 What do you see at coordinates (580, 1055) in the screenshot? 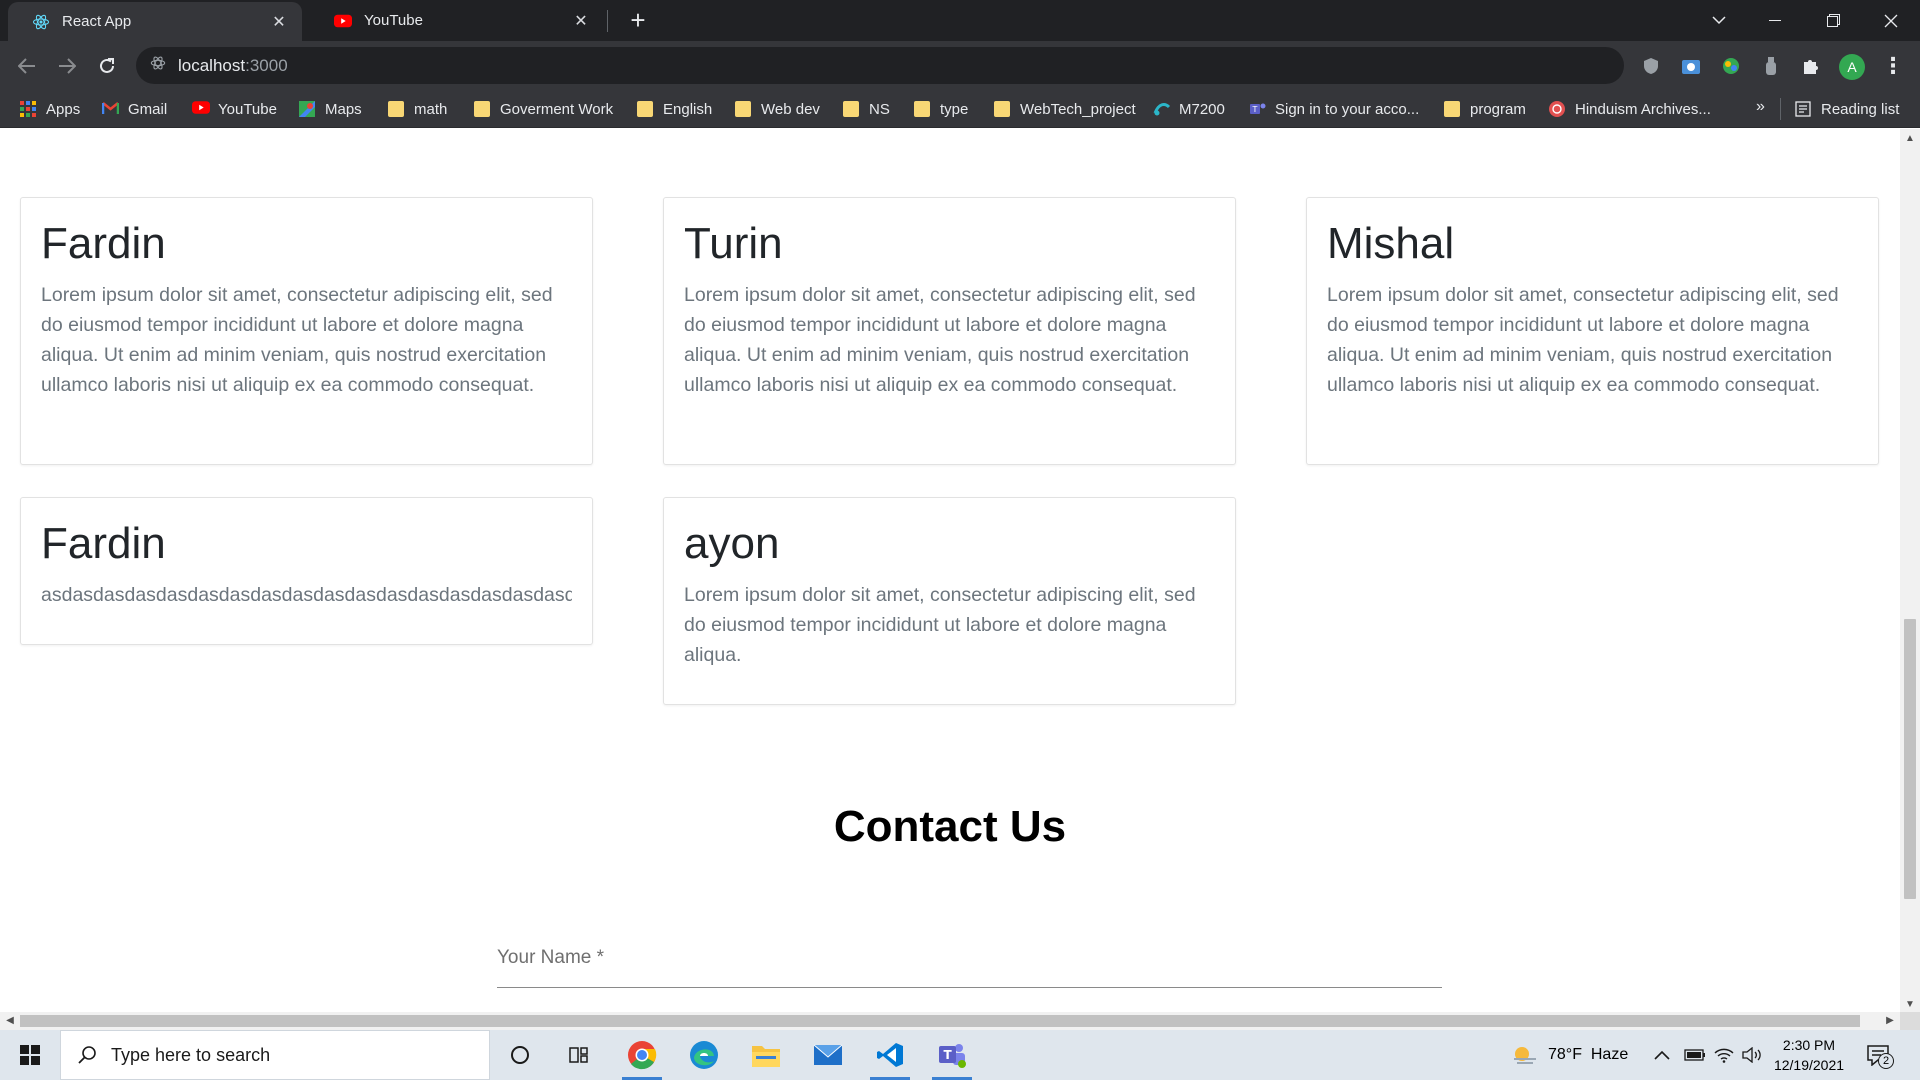
I see `task-view-icon` at bounding box center [580, 1055].